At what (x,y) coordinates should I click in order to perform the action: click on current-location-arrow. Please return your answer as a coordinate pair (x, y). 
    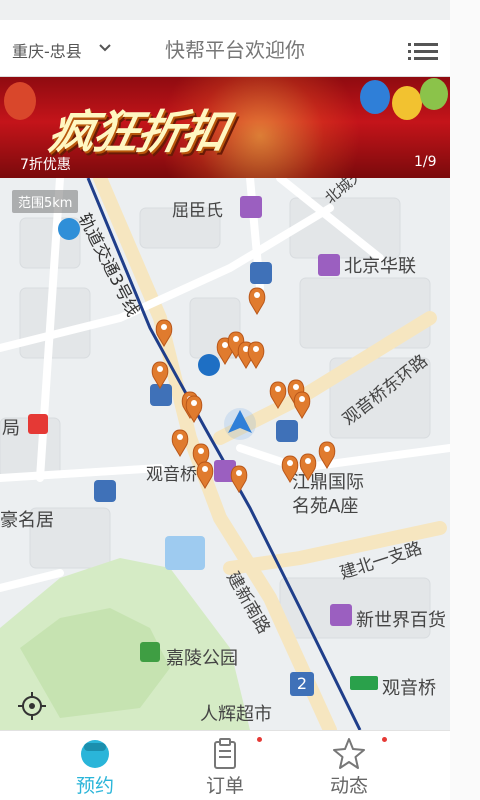
    Looking at the image, I should click on (240, 424).